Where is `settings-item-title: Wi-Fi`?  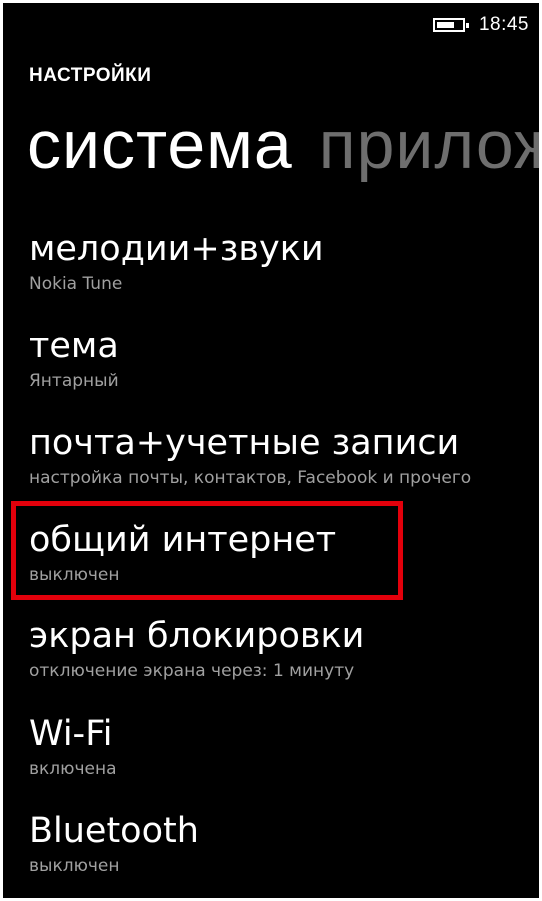 settings-item-title: Wi-Fi is located at coordinates (71, 734).